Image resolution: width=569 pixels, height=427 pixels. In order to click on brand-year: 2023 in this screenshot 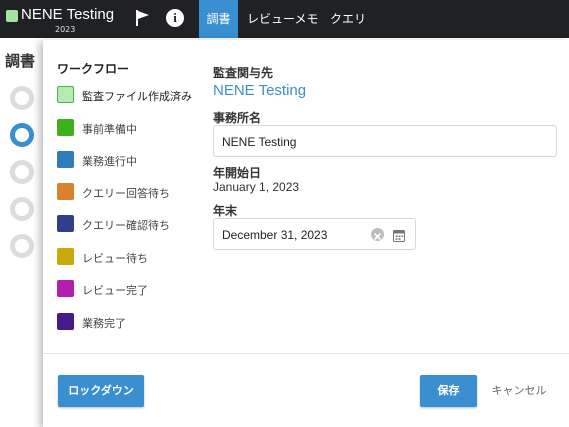, I will do `click(65, 29)`.